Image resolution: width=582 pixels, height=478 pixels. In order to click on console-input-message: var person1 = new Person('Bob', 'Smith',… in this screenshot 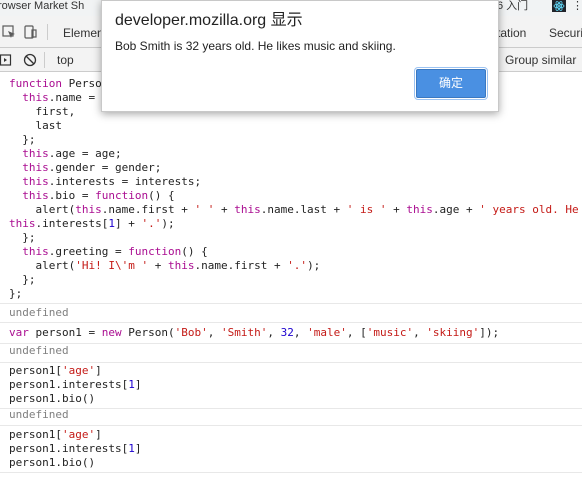, I will do `click(291, 333)`.